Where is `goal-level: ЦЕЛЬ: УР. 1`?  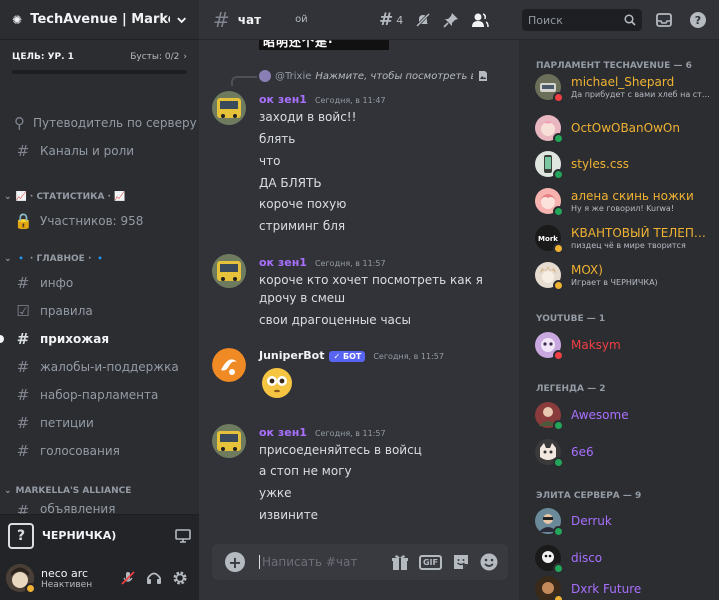 goal-level: ЦЕЛЬ: УР. 1 is located at coordinates (43, 57).